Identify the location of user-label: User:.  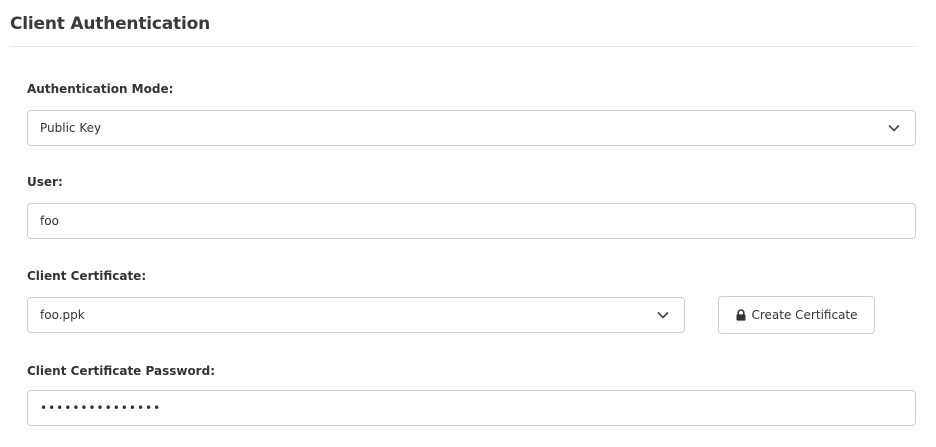
(45, 182).